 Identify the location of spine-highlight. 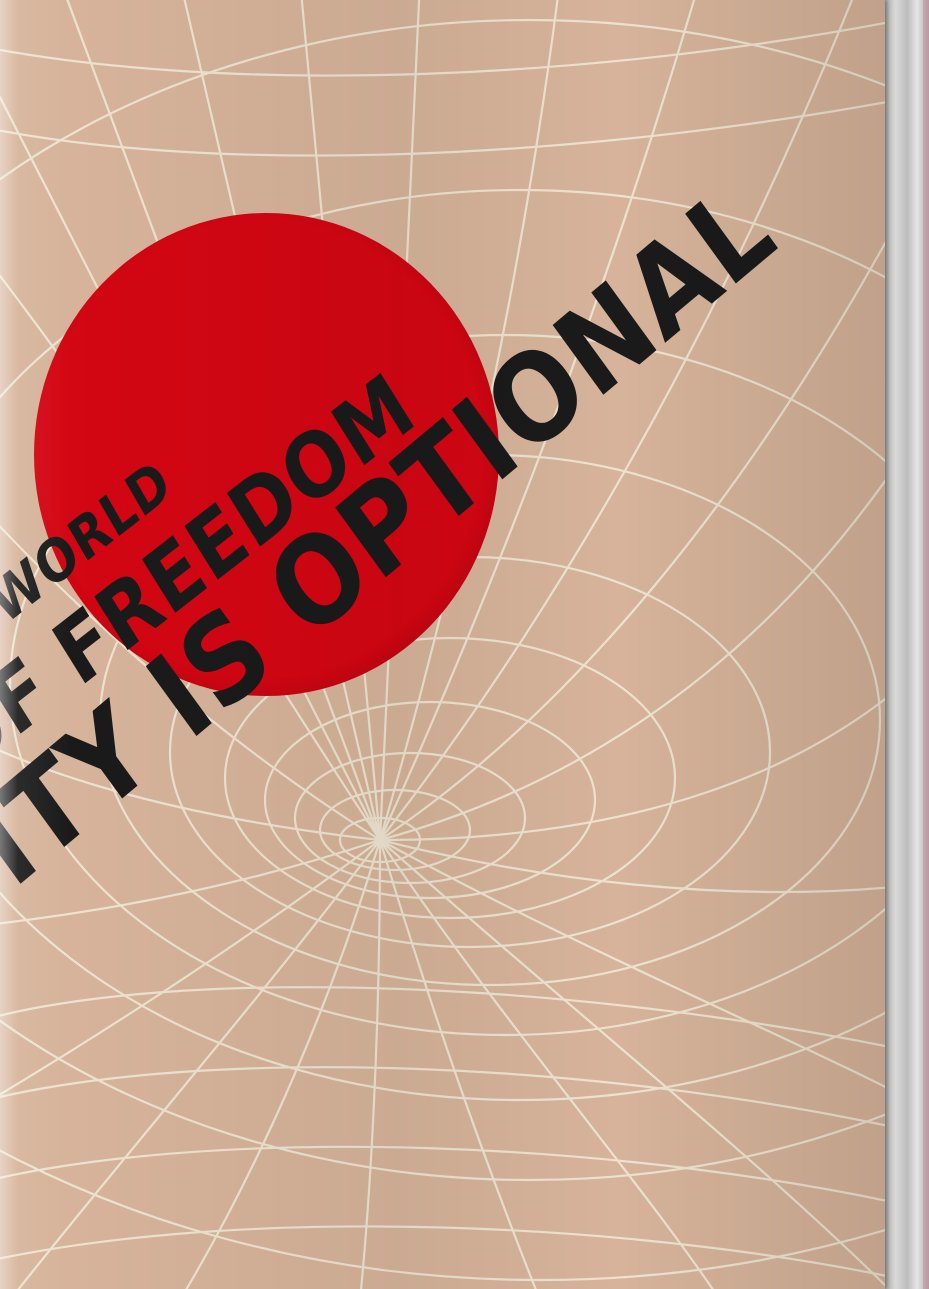
(9, 644).